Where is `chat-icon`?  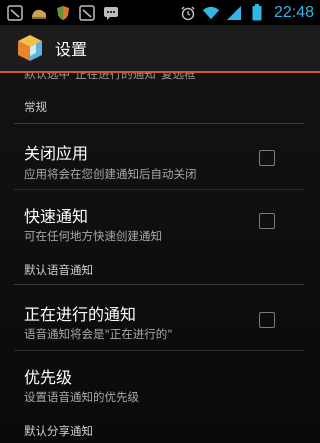
chat-icon is located at coordinates (111, 13).